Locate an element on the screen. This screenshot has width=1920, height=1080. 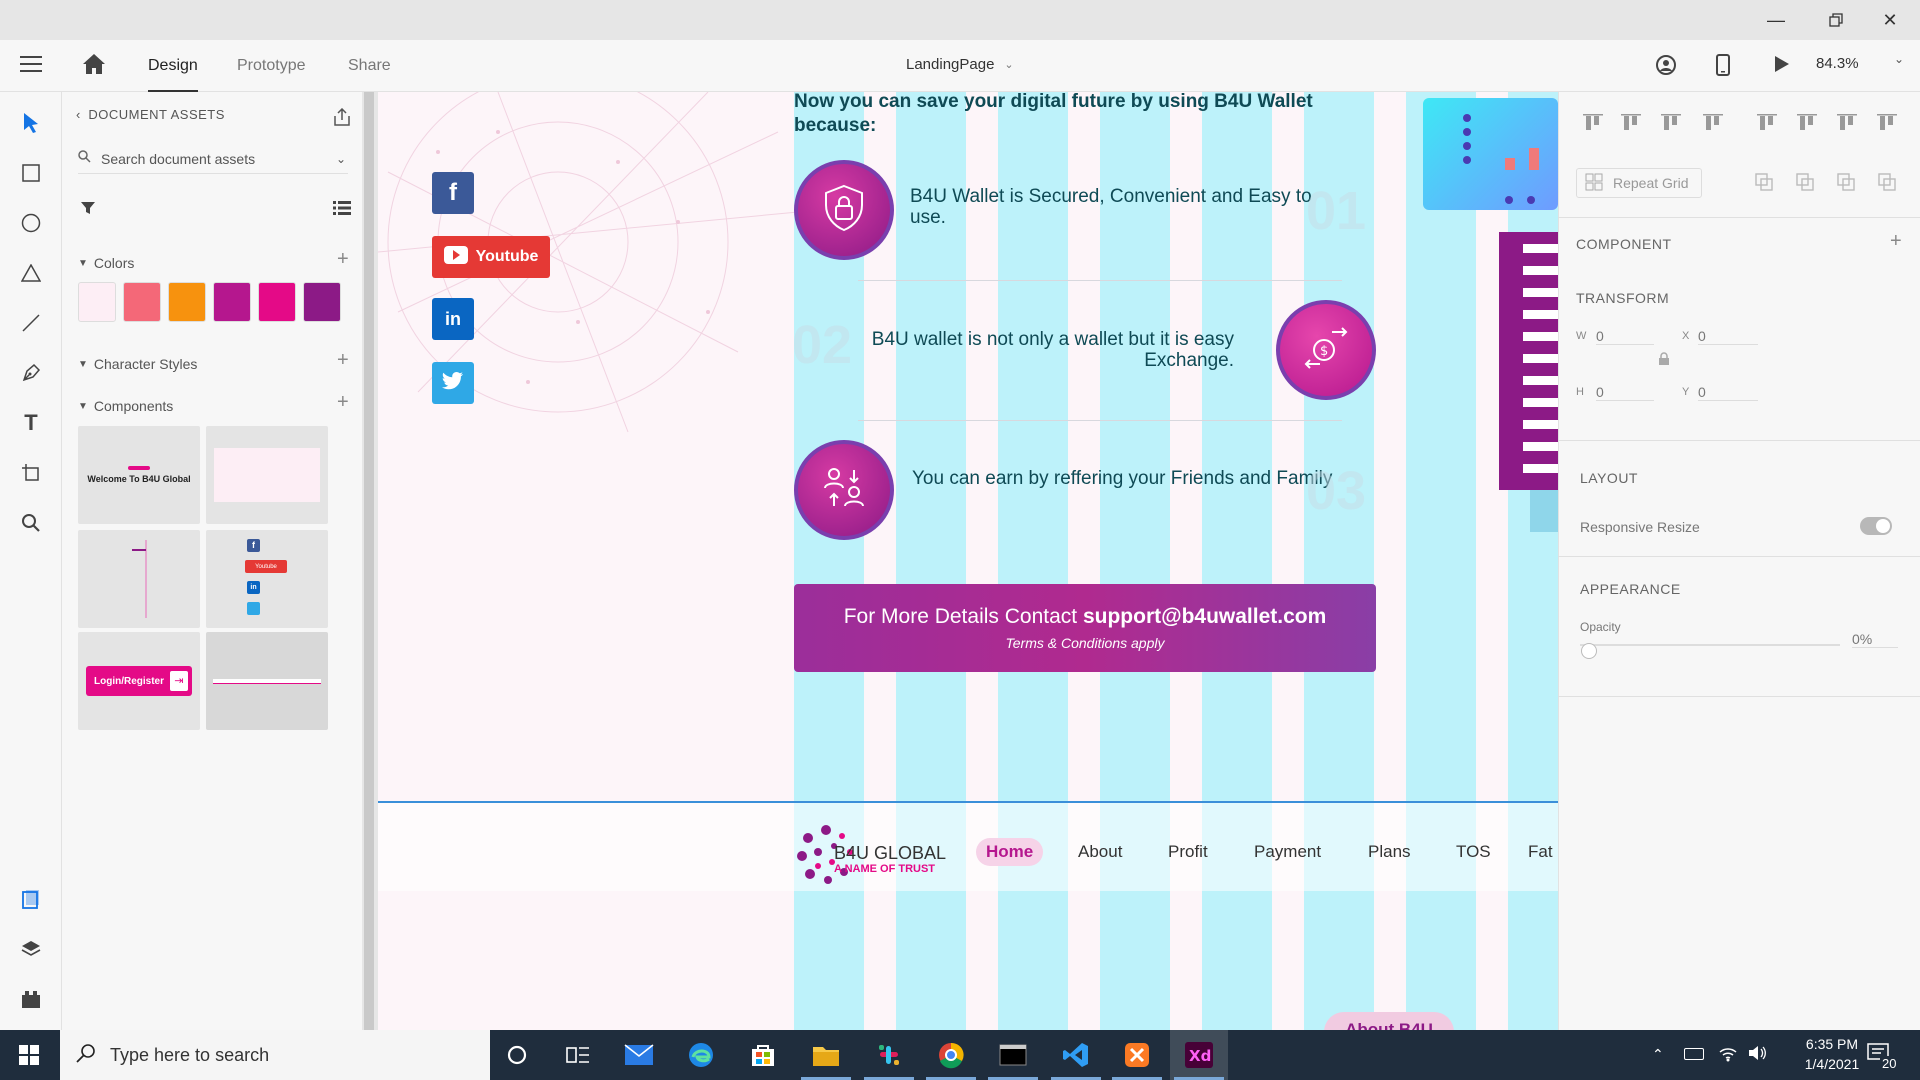
add-component-button: + is located at coordinates (343, 402).